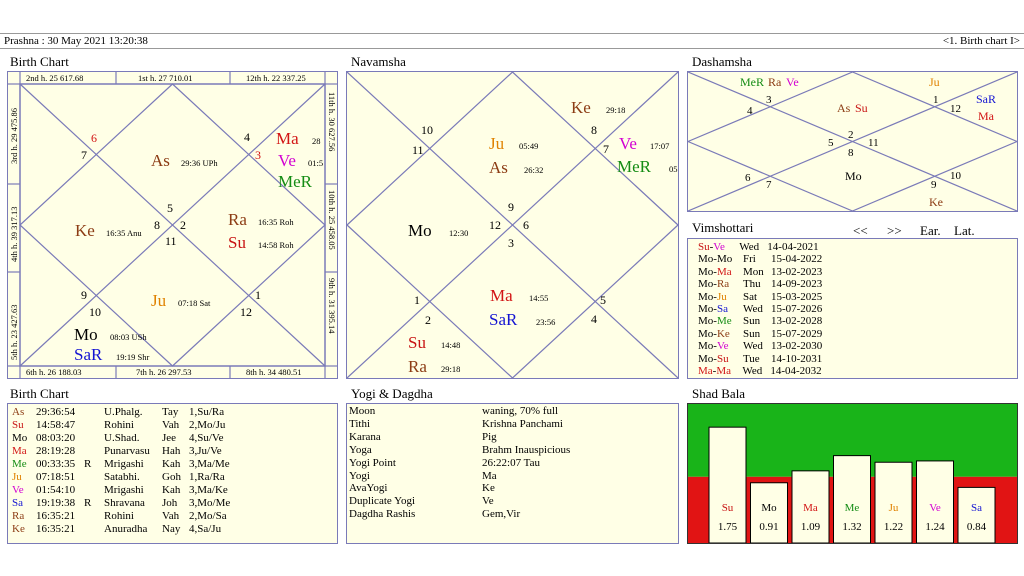 This screenshot has width=1024, height=576. What do you see at coordinates (172, 529) in the screenshot?
I see `birth-table-row: Ke 16:35:21 Anuradha Nay 4,Sa/Ju` at bounding box center [172, 529].